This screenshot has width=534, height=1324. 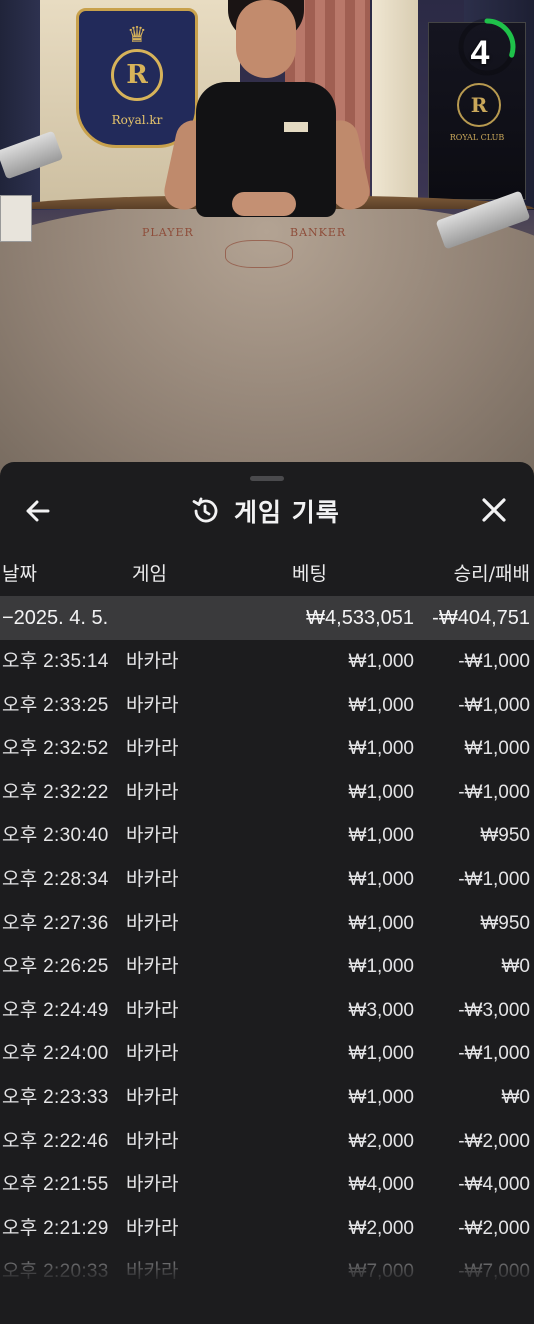 What do you see at coordinates (55, 618) in the screenshot?
I see `summary-date: −2025. 4. 5.` at bounding box center [55, 618].